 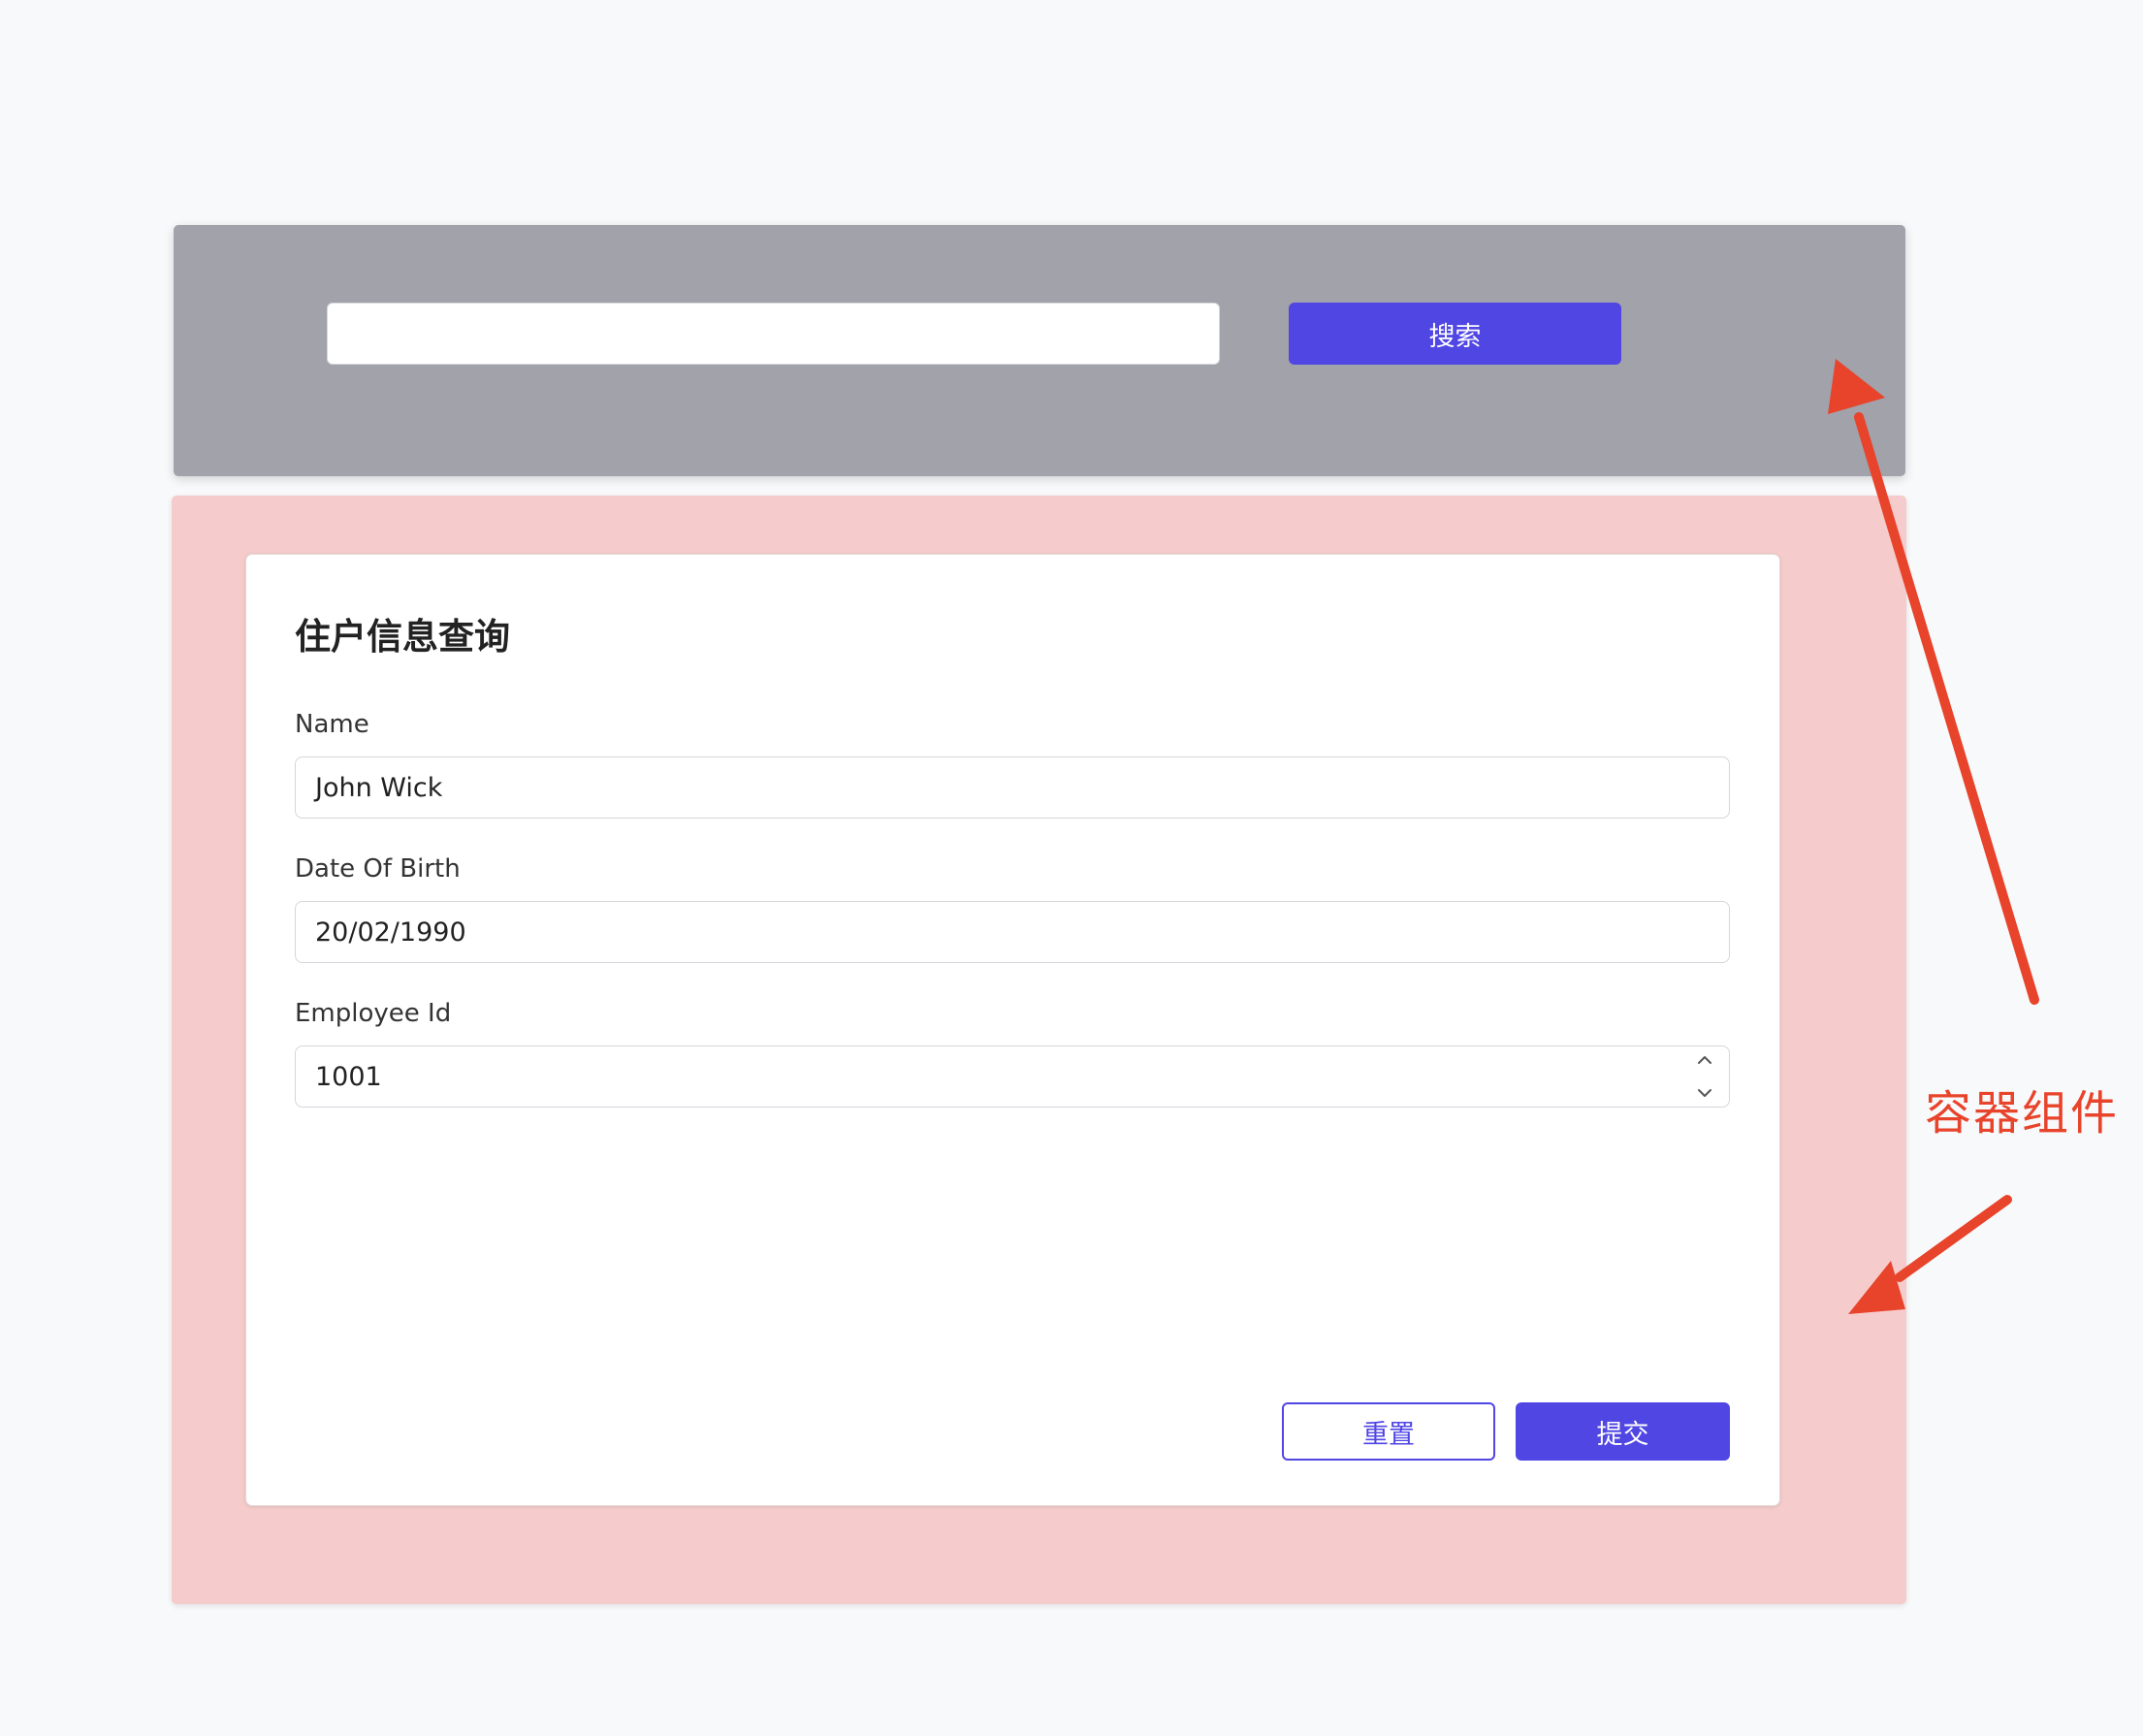 I want to click on annotation-arrows, so click(x=1933, y=836).